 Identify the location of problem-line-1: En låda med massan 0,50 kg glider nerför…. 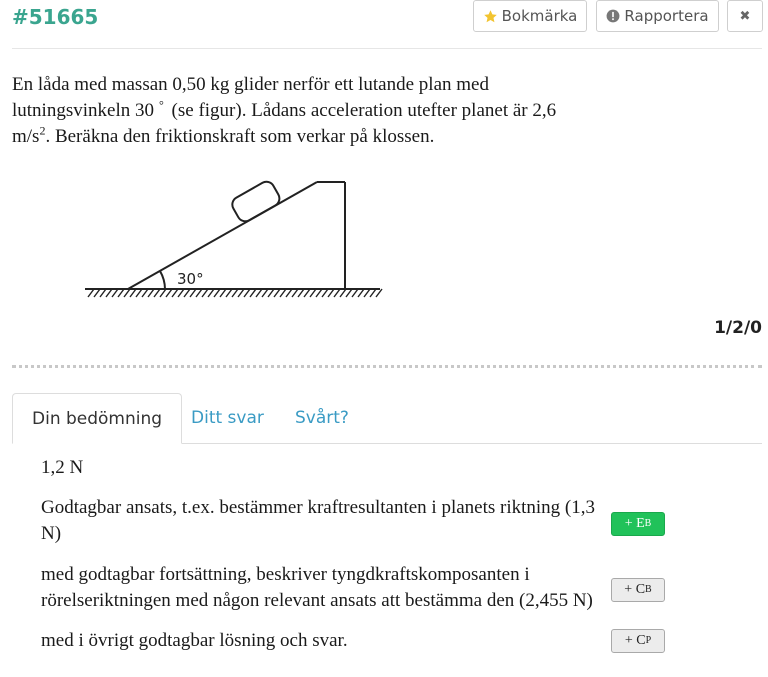
(250, 84).